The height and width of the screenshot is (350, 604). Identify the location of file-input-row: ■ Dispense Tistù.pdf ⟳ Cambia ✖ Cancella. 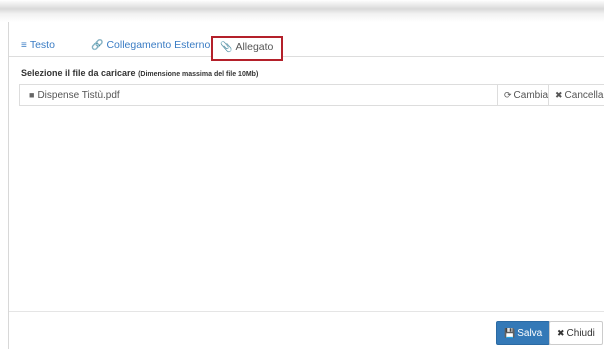
(311, 95).